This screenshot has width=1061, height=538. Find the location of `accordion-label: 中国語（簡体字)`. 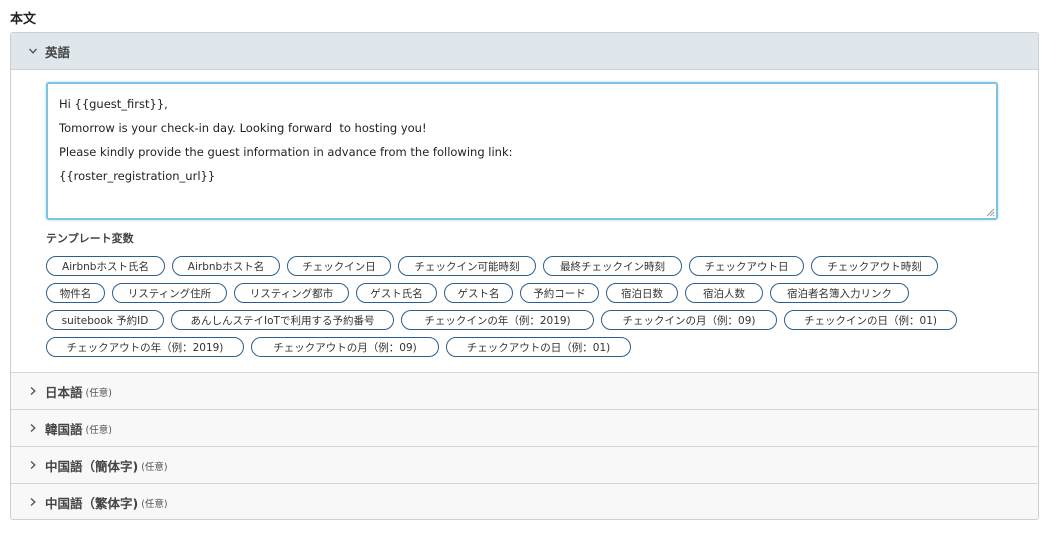

accordion-label: 中国語（簡体字) is located at coordinates (92, 466).